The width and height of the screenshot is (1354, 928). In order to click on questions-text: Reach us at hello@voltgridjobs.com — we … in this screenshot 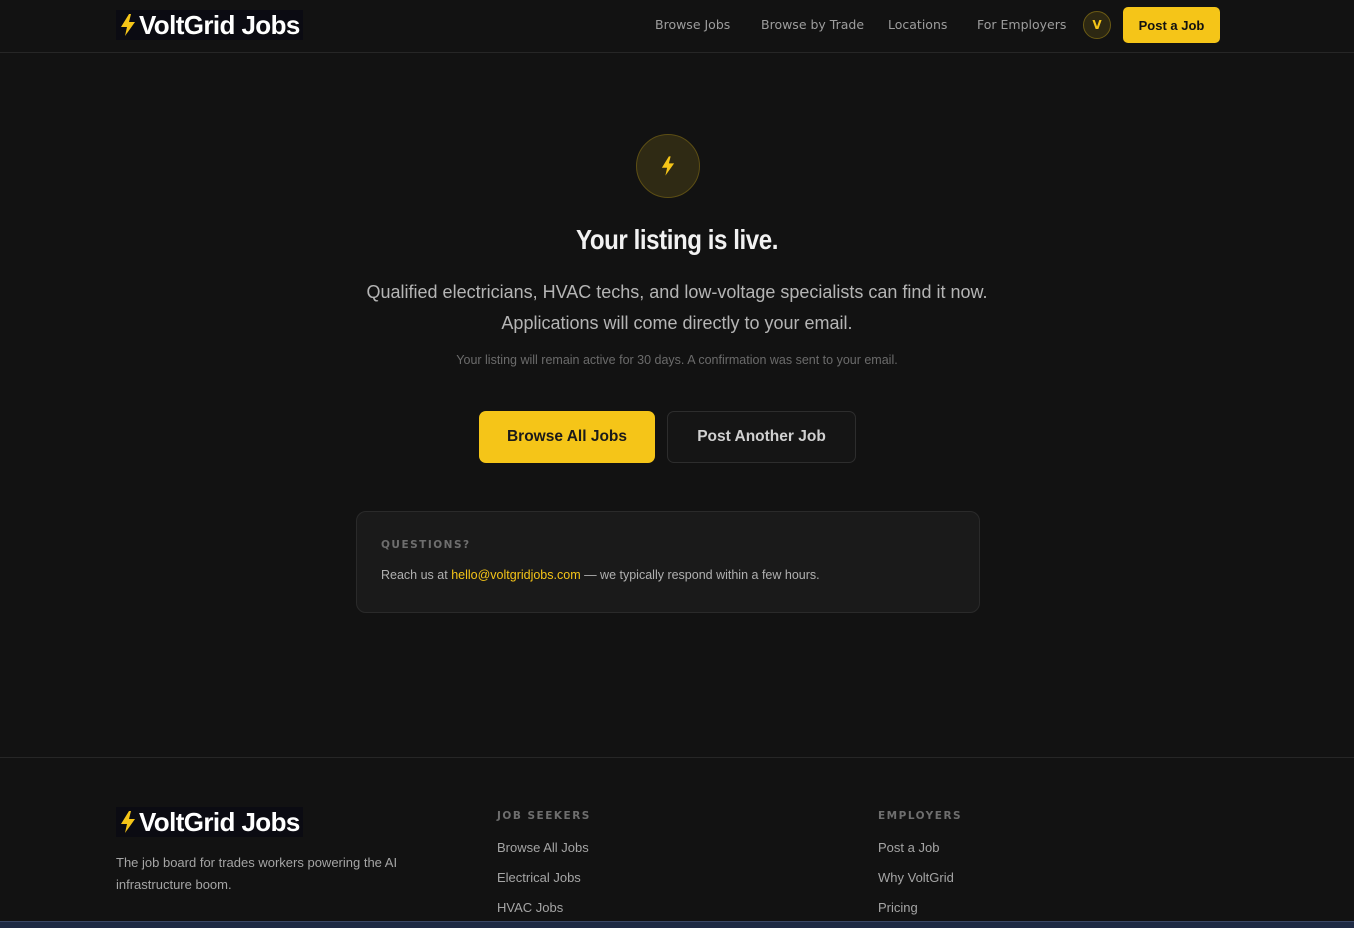, I will do `click(600, 575)`.